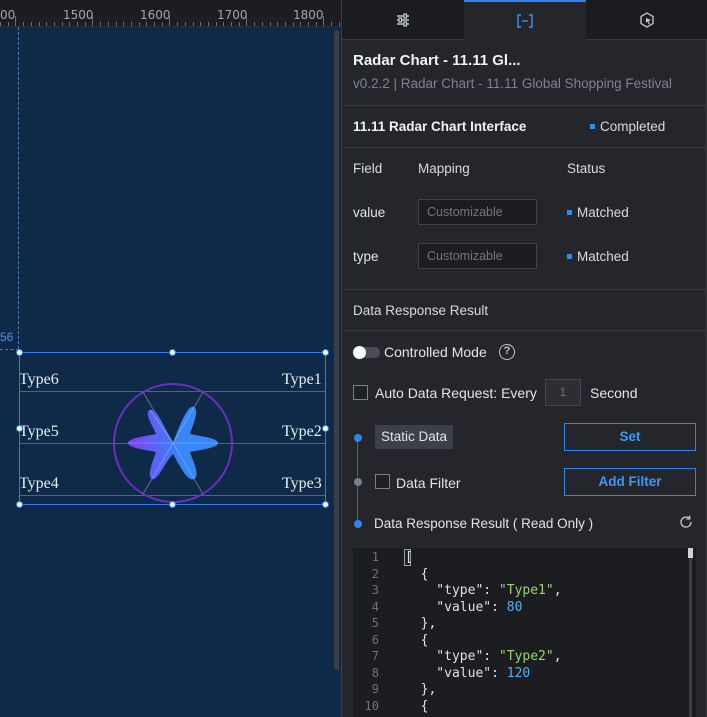 Image resolution: width=707 pixels, height=717 pixels. I want to click on mapping-status-value: Matched, so click(598, 212).